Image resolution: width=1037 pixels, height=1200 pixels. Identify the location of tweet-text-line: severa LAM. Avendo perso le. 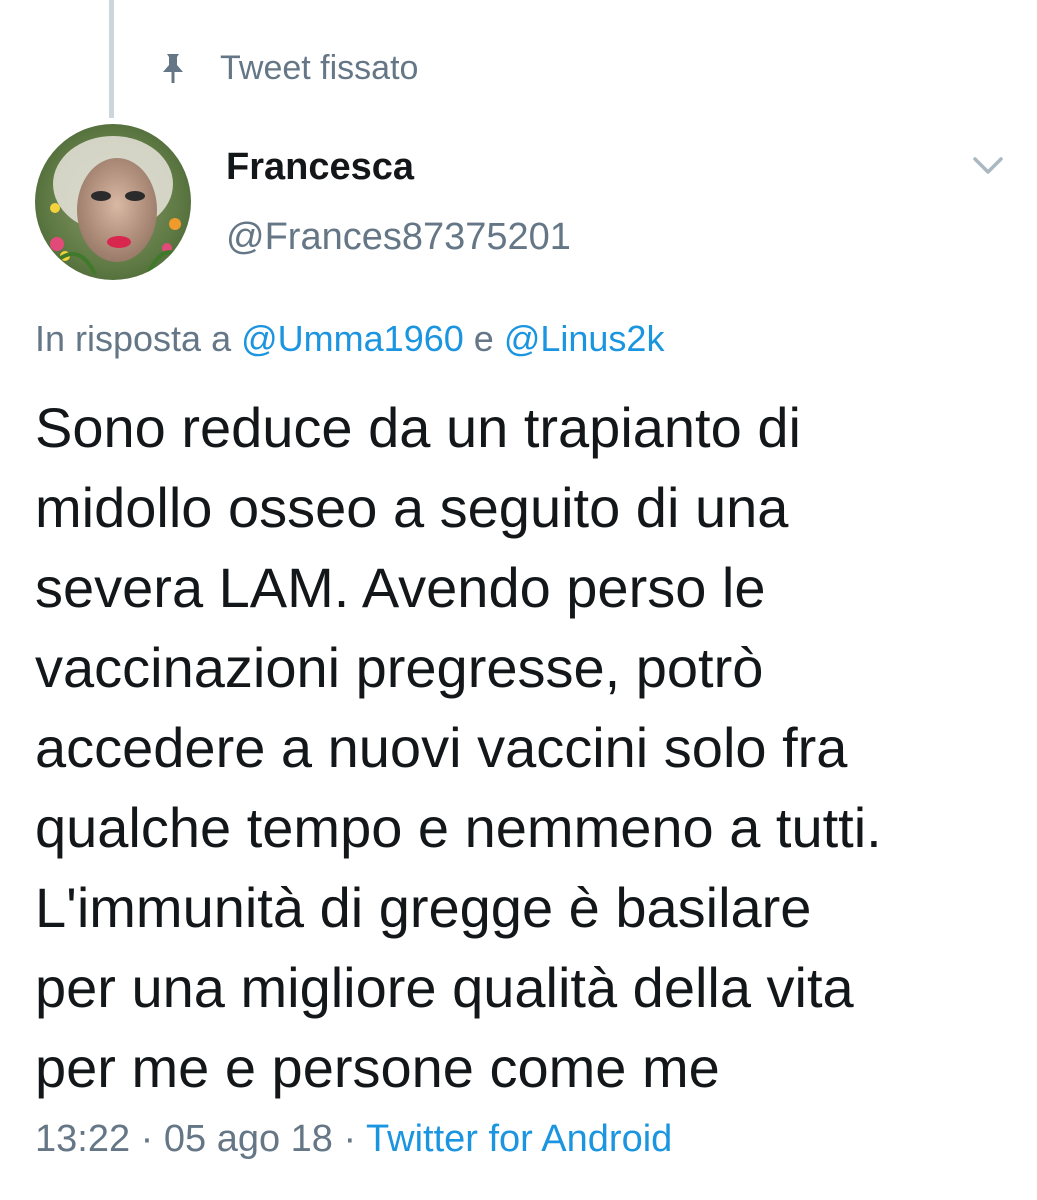
(400, 587).